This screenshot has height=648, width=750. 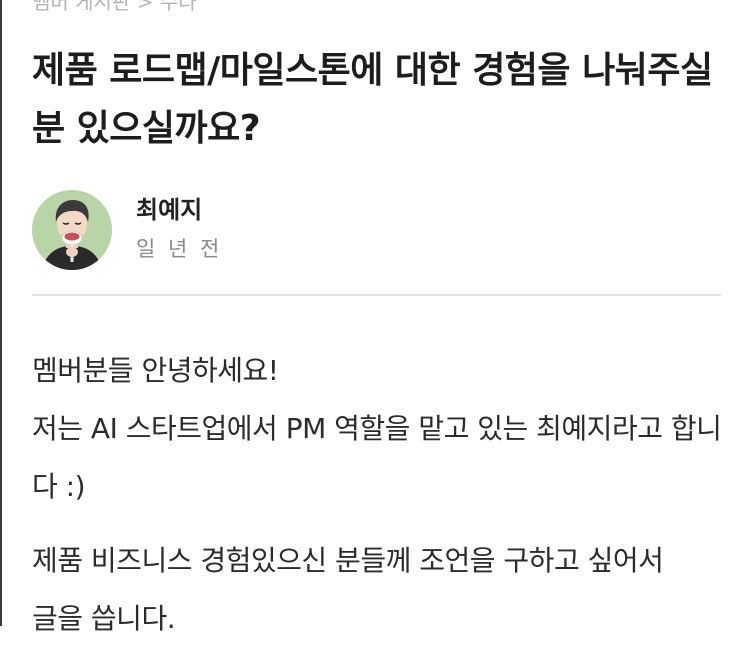 I want to click on author-meta: 최예지 일 년 전, so click(x=179, y=228).